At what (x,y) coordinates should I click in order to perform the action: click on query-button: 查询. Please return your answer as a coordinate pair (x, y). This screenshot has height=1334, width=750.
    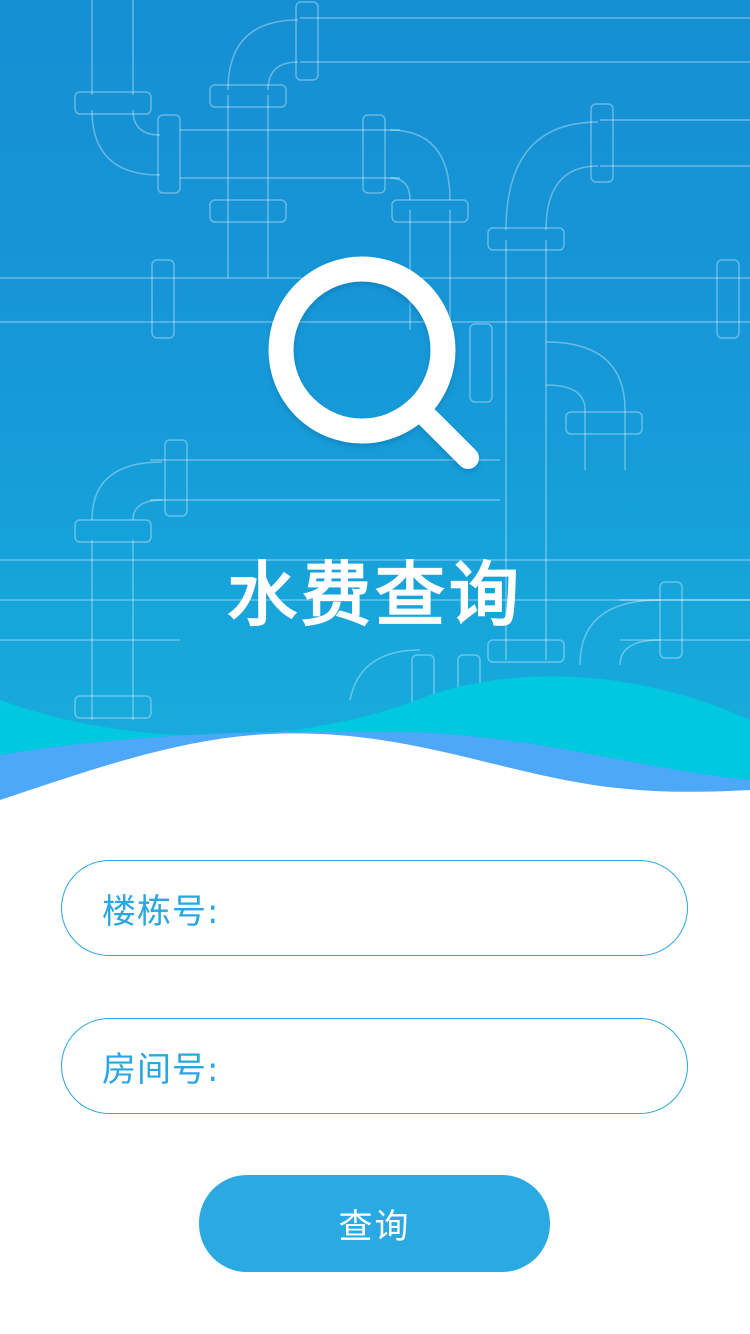
    Looking at the image, I should click on (374, 1223).